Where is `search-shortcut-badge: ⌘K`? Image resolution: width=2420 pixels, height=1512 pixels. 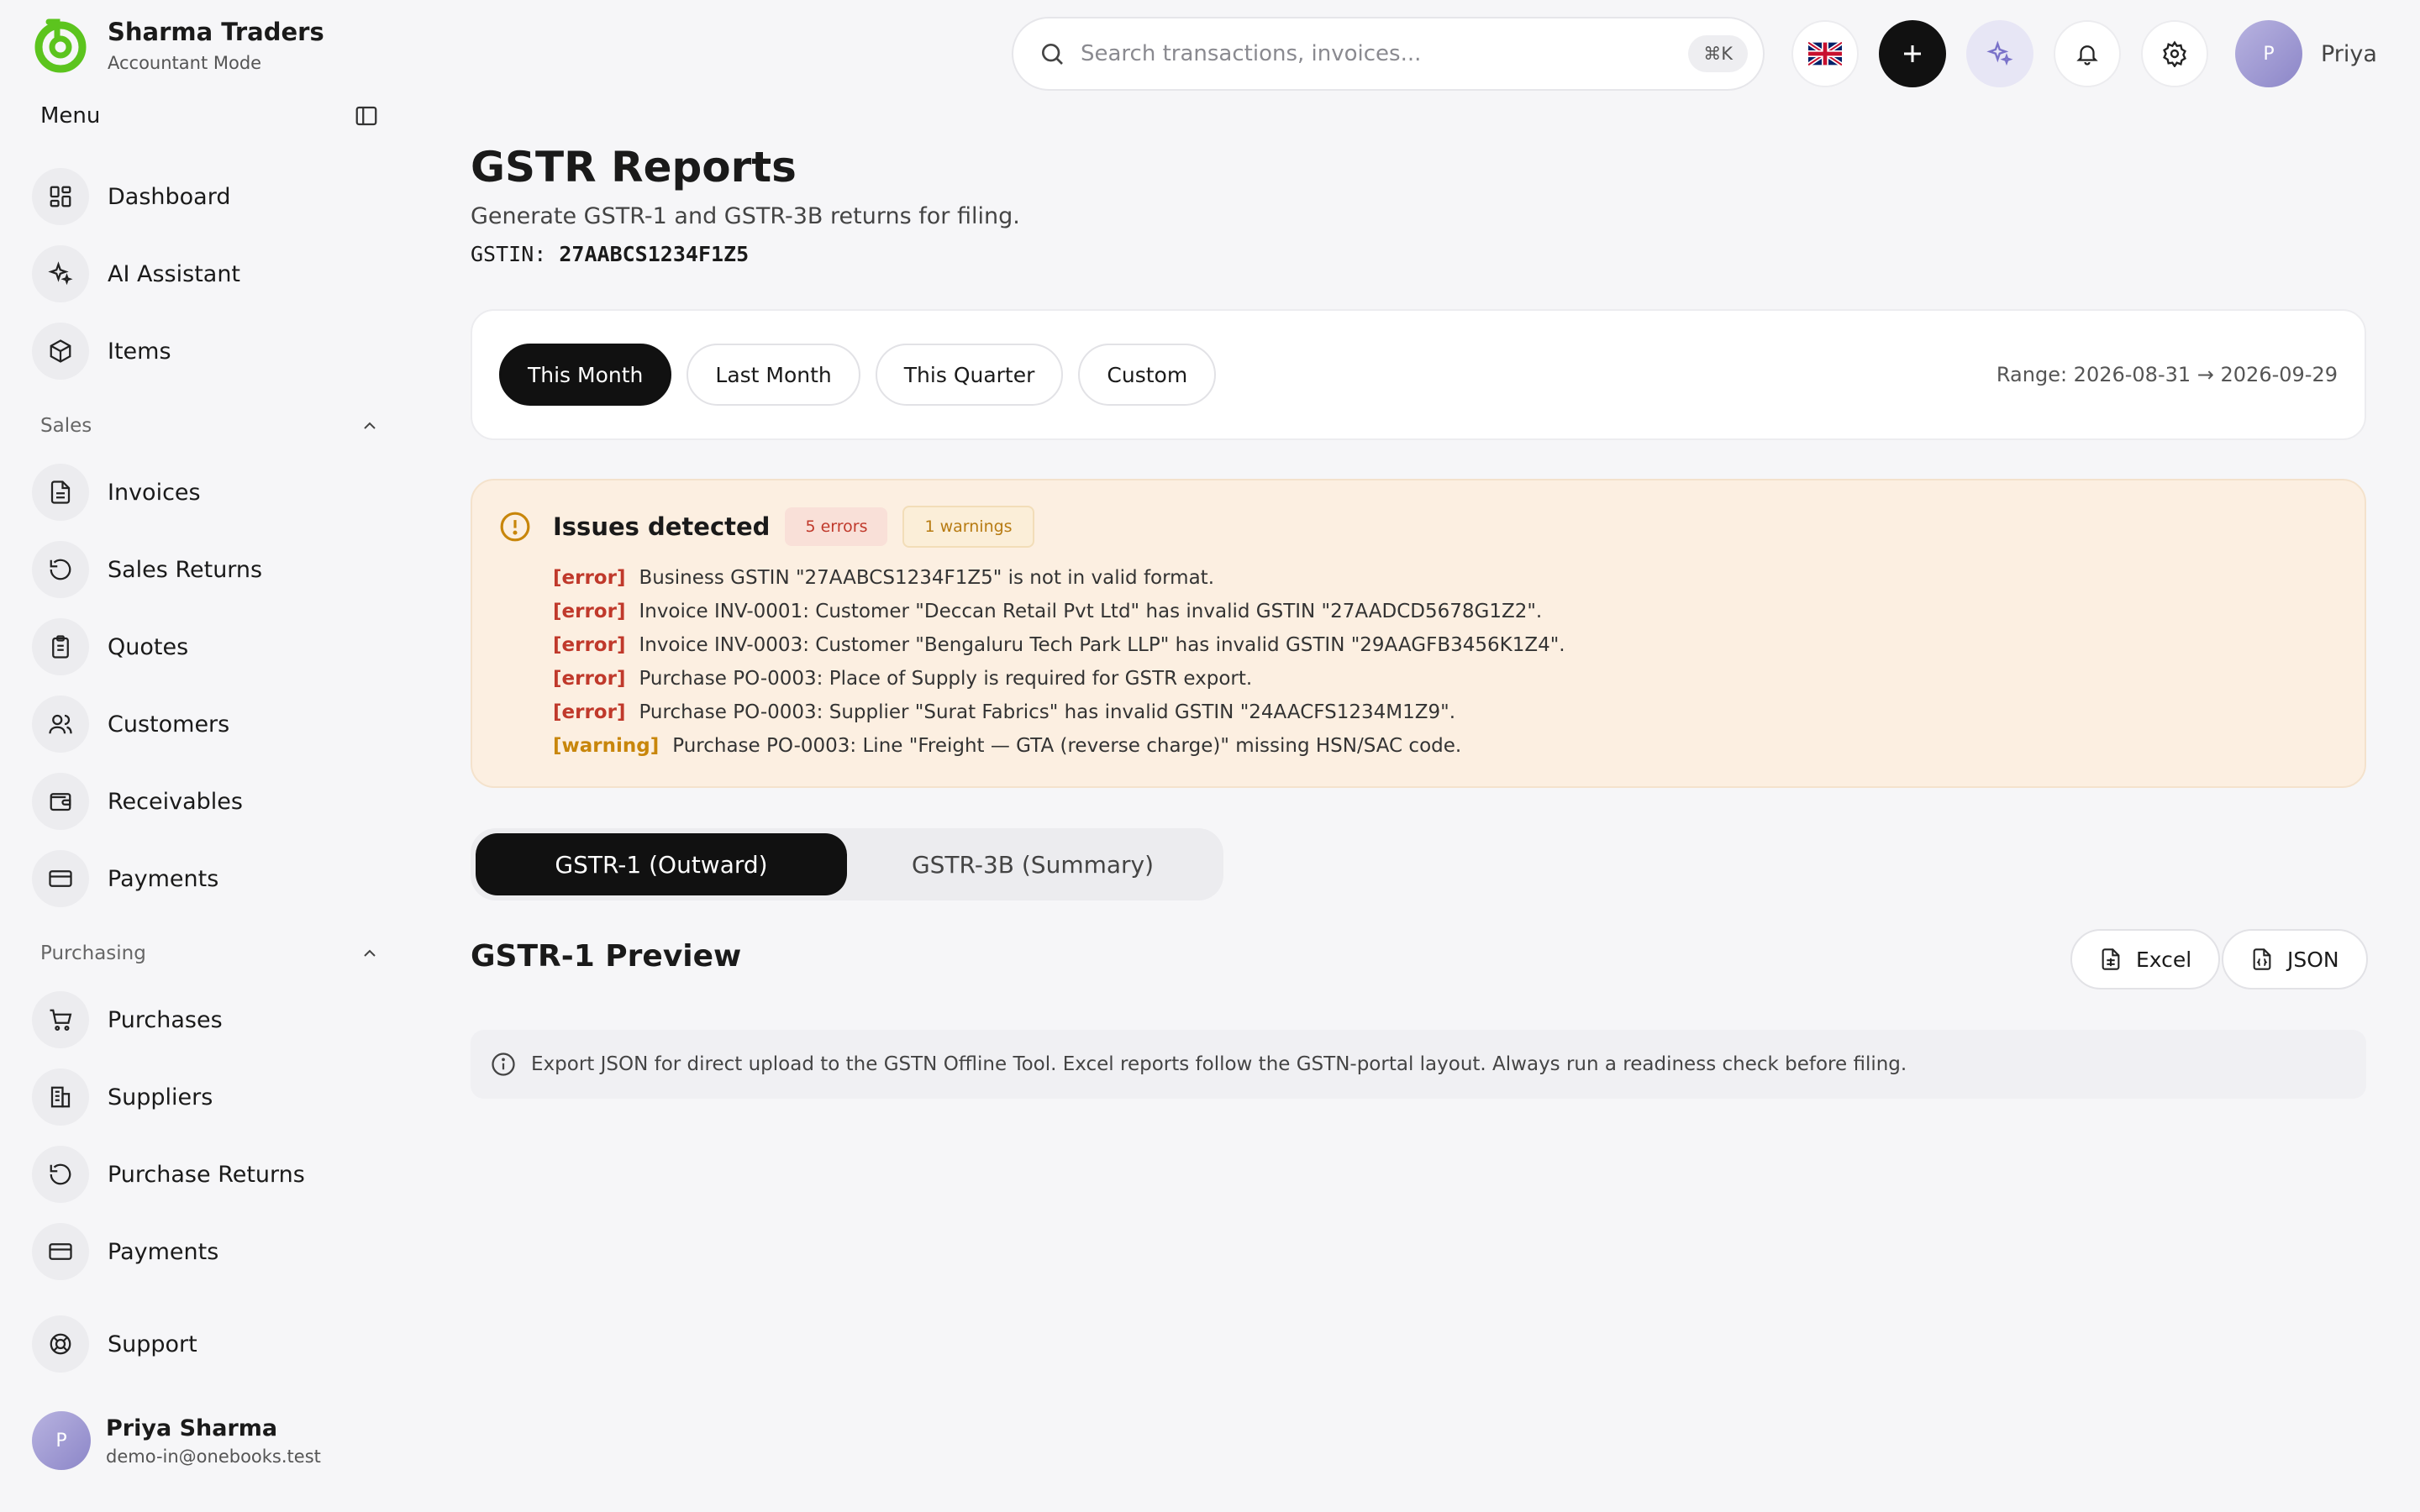 search-shortcut-badge: ⌘K is located at coordinates (1718, 53).